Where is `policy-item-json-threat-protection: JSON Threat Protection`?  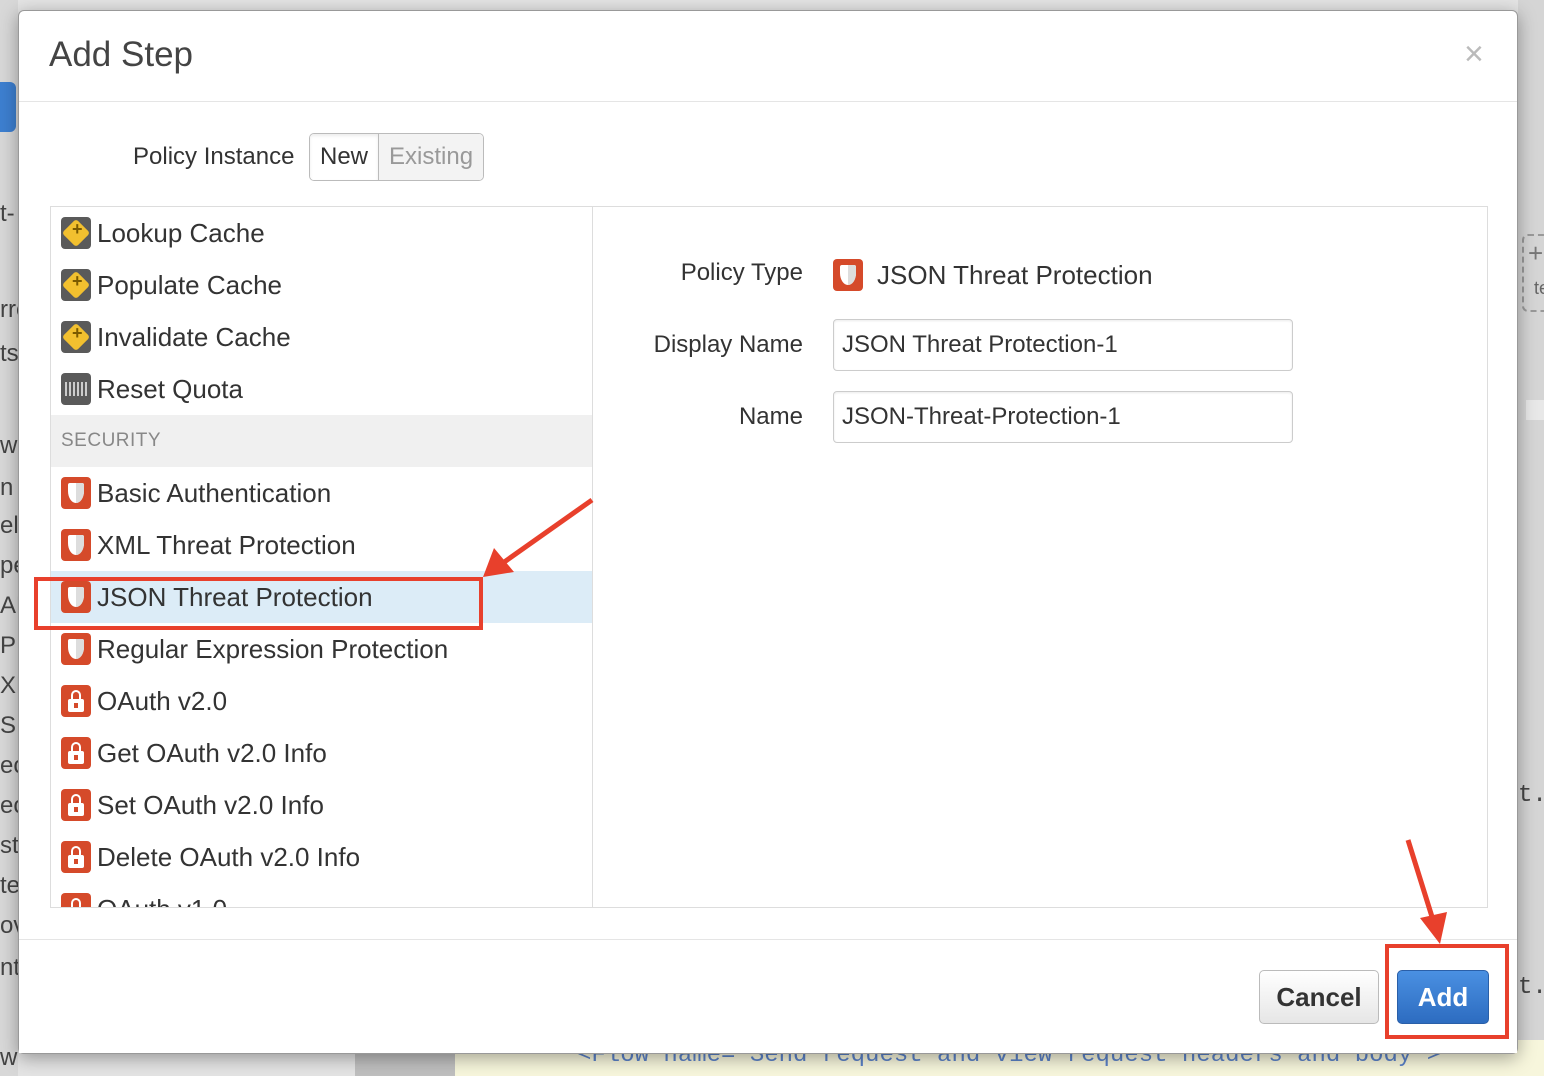 policy-item-json-threat-protection: JSON Threat Protection is located at coordinates (321, 597).